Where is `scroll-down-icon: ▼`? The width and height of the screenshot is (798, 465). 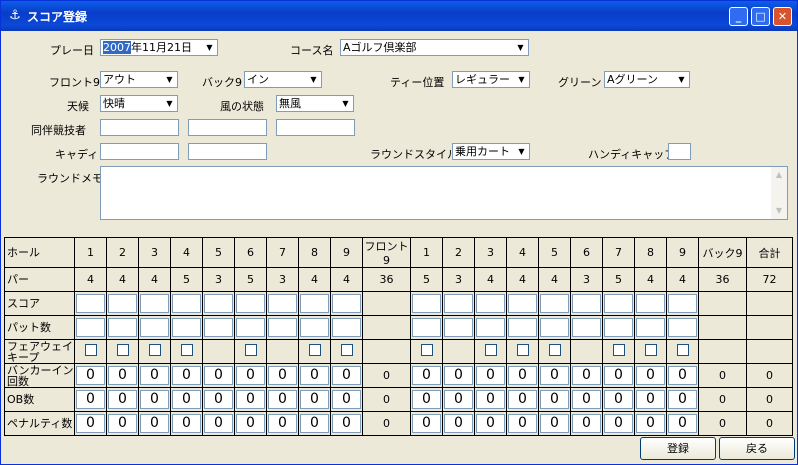 scroll-down-icon: ▼ is located at coordinates (779, 211).